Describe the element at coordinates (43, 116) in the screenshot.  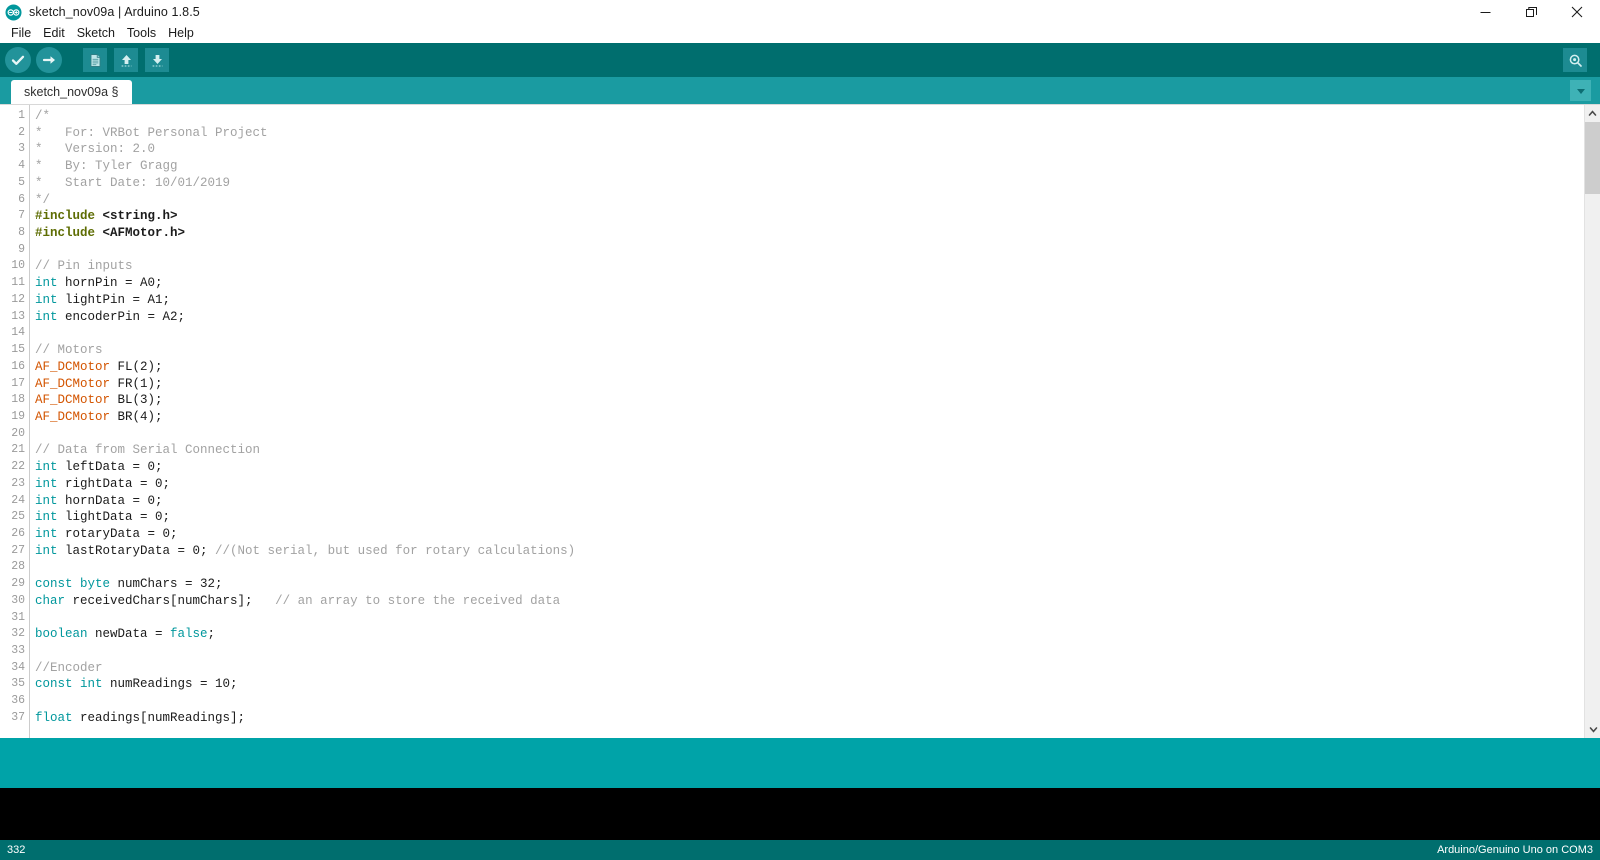
I see `code-token: /*` at that location.